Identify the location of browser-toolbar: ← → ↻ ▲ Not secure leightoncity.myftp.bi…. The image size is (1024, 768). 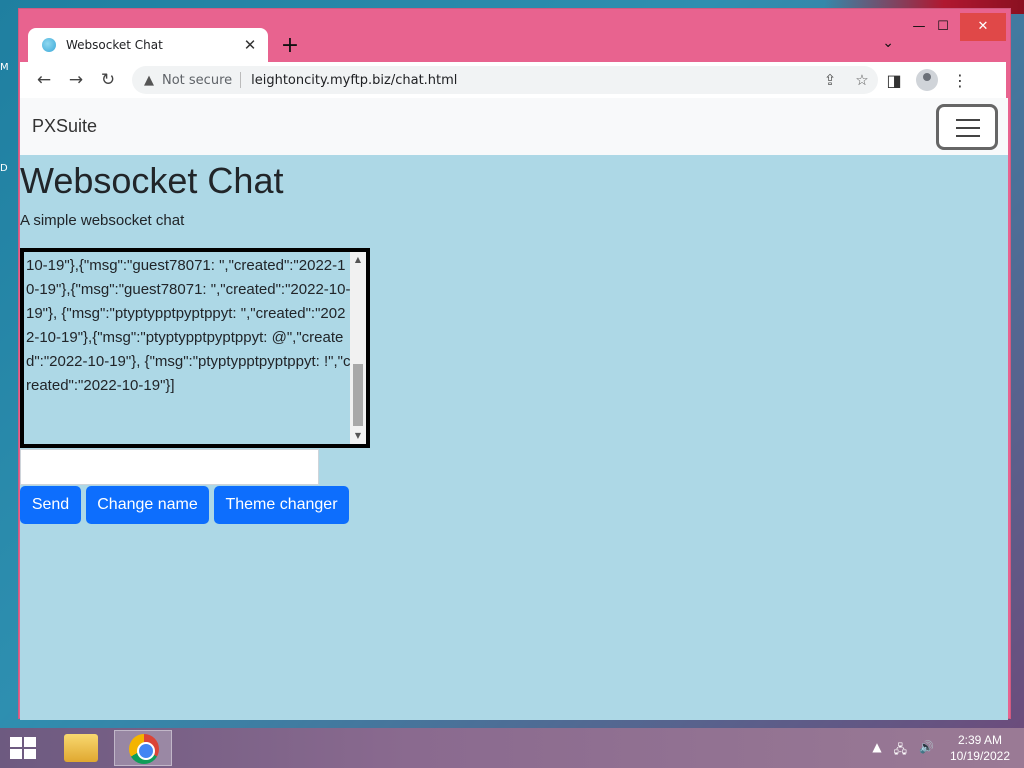
(513, 80).